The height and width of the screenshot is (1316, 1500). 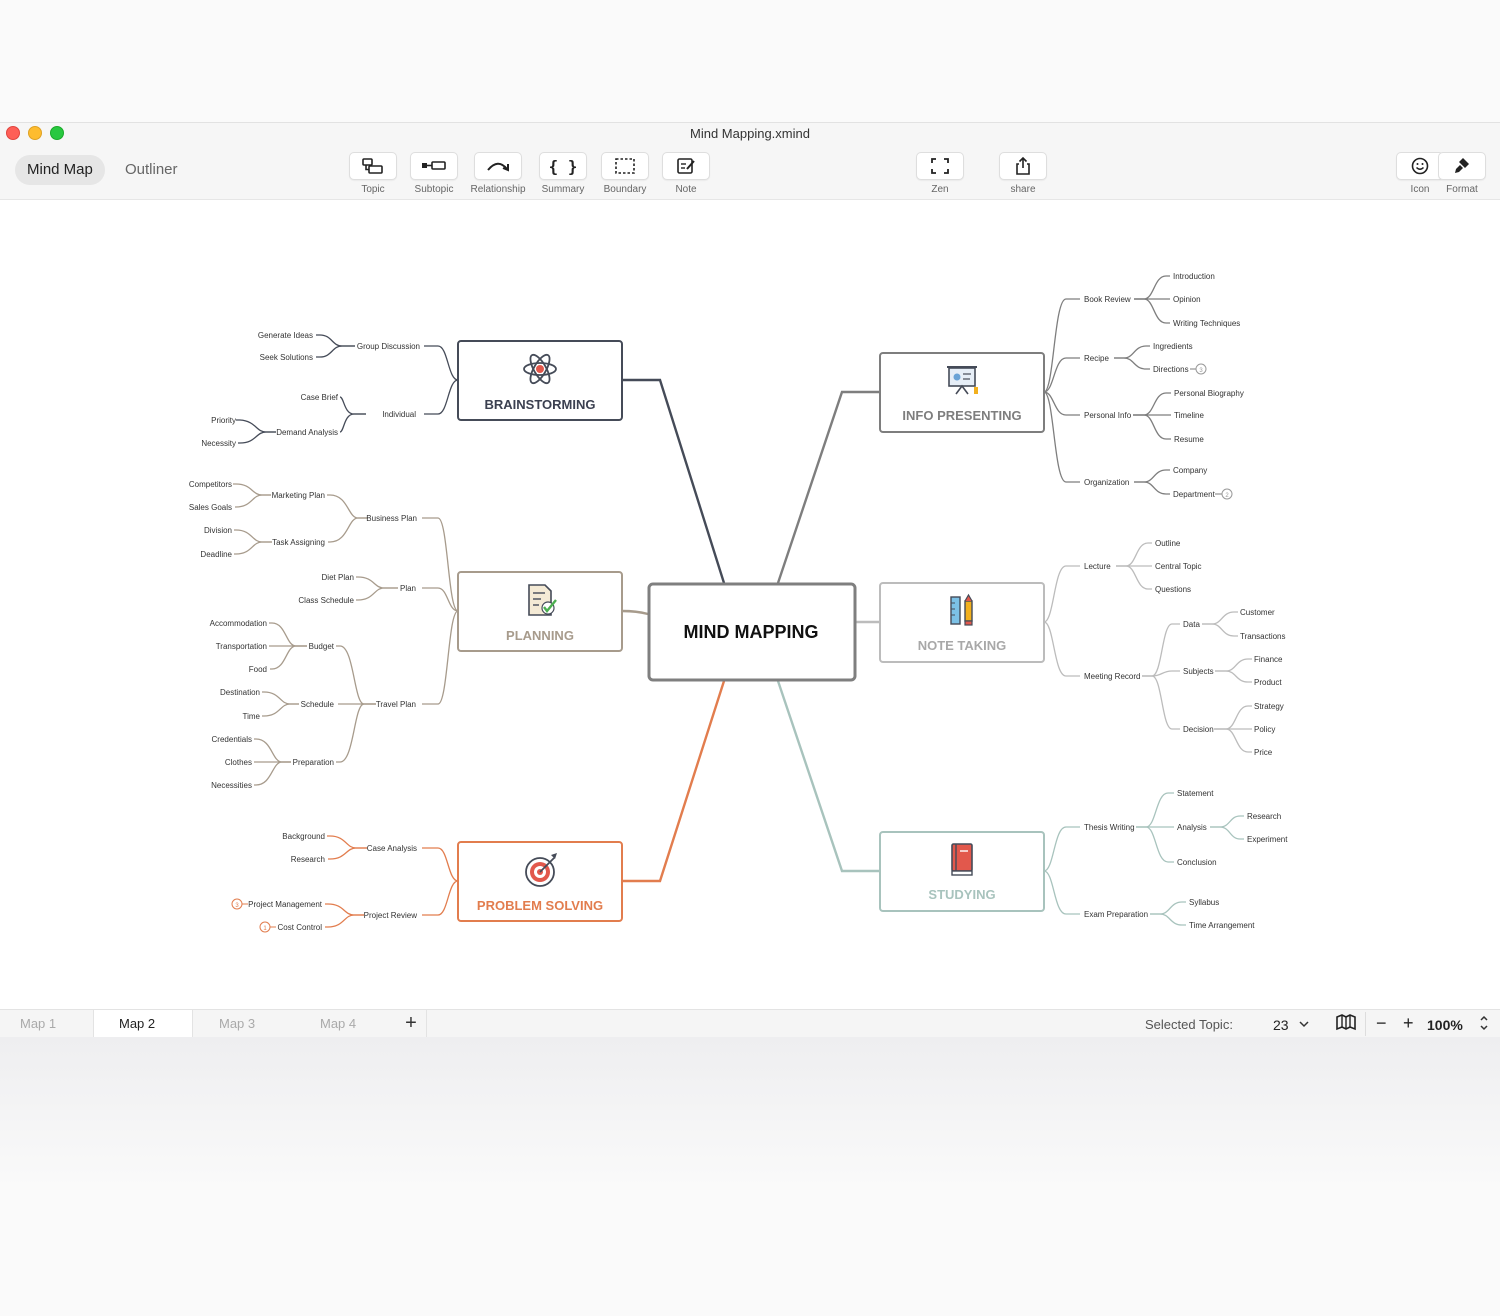 I want to click on subtopic-introduction: Introduction, so click(x=1194, y=276).